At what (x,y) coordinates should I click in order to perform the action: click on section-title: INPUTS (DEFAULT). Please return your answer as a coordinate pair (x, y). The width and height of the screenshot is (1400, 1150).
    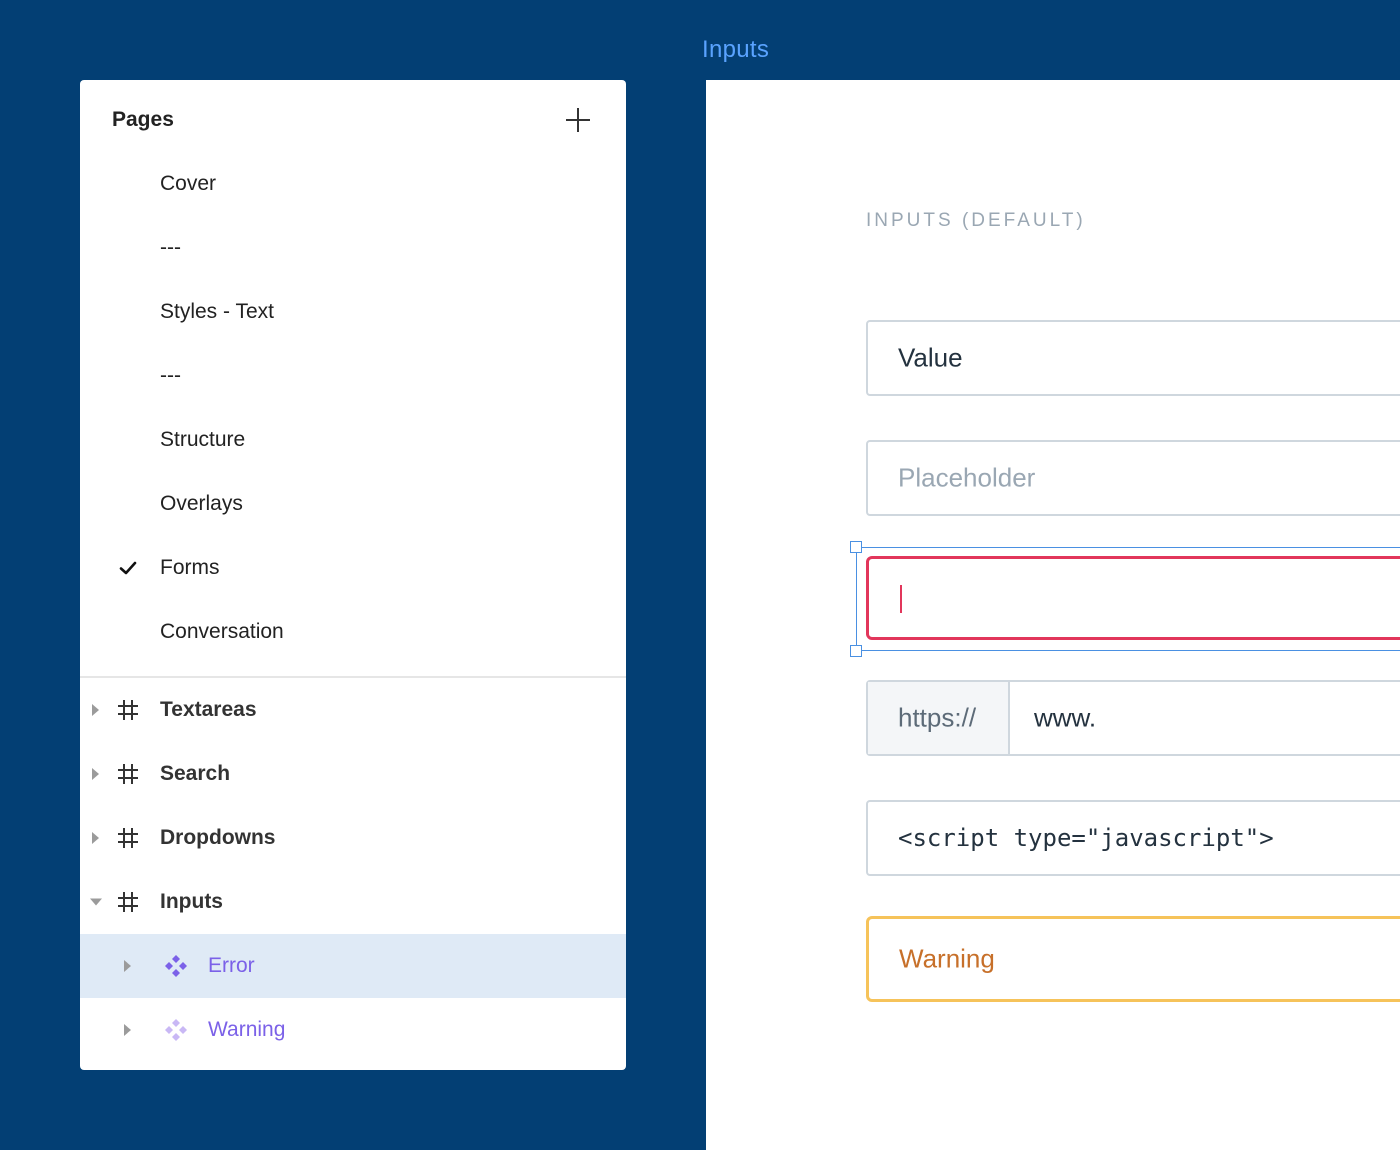
    Looking at the image, I should click on (976, 220).